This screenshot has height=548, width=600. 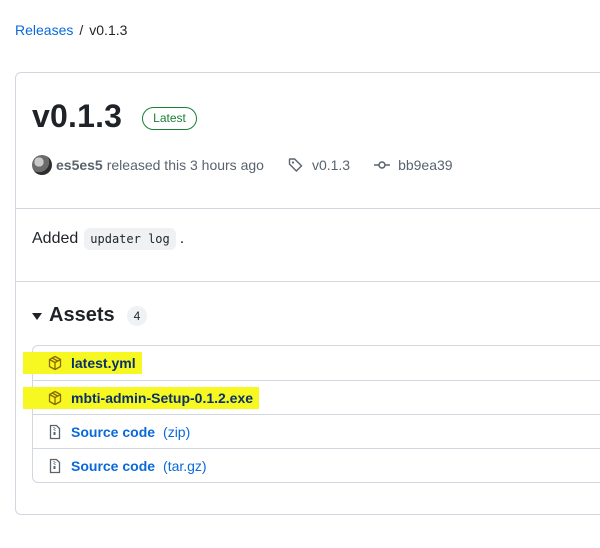 I want to click on assets-count-badge: 4, so click(x=137, y=315).